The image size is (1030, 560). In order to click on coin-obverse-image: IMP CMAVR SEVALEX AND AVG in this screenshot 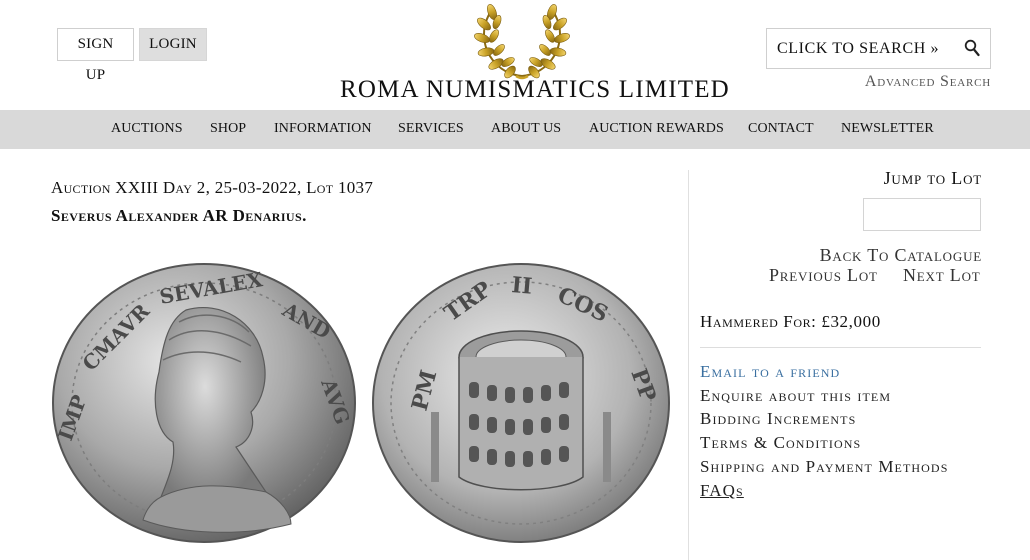, I will do `click(204, 403)`.